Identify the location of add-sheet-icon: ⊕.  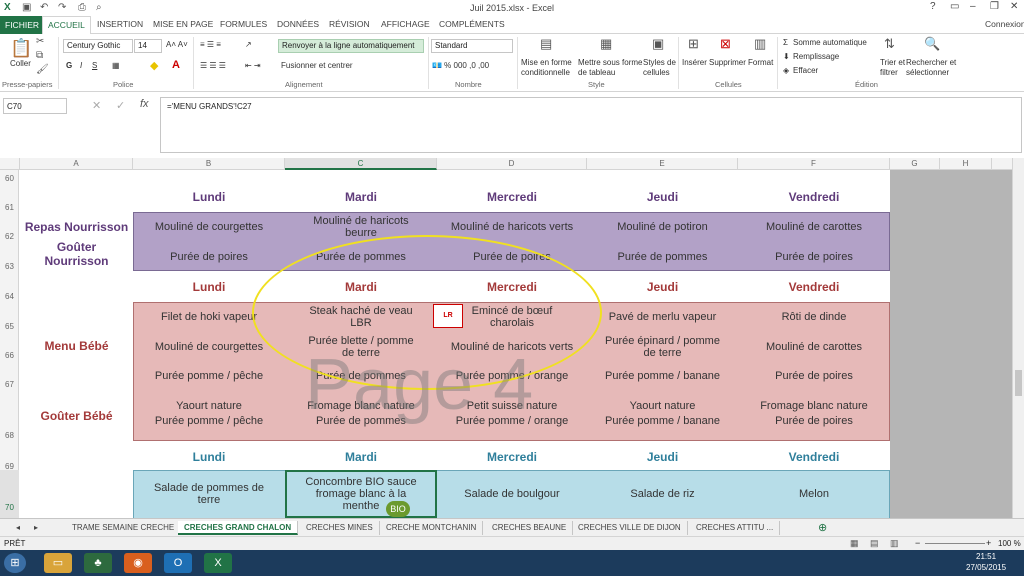
(822, 528).